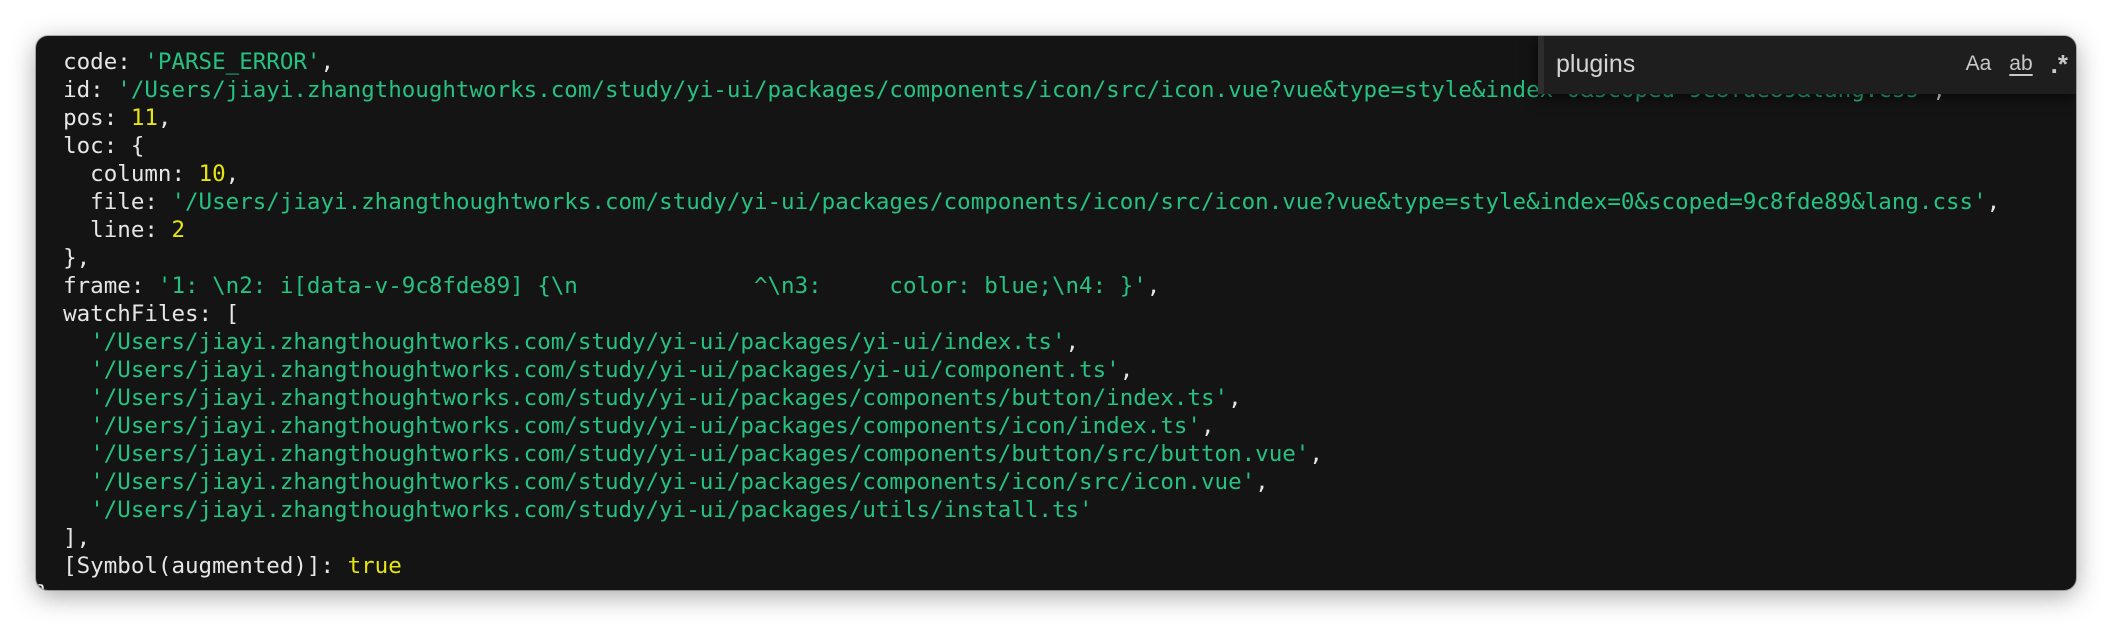 Image resolution: width=2112 pixels, height=626 pixels. I want to click on regex-toggle: .*, so click(2059, 64).